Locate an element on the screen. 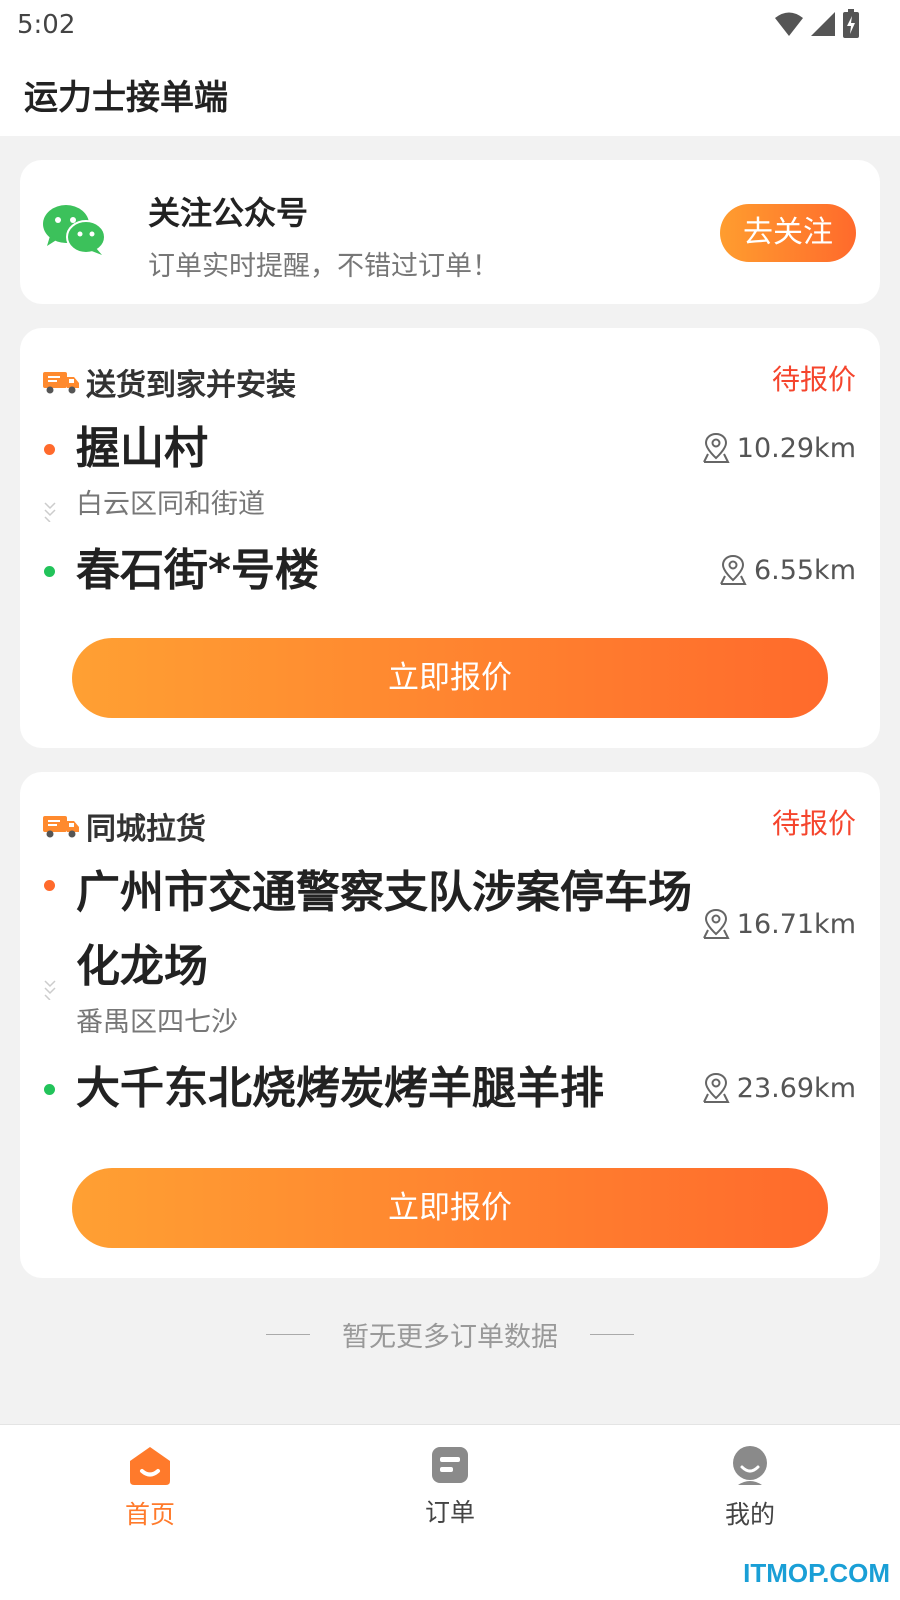  pickup-name-line2: 化龙场 is located at coordinates (142, 966).